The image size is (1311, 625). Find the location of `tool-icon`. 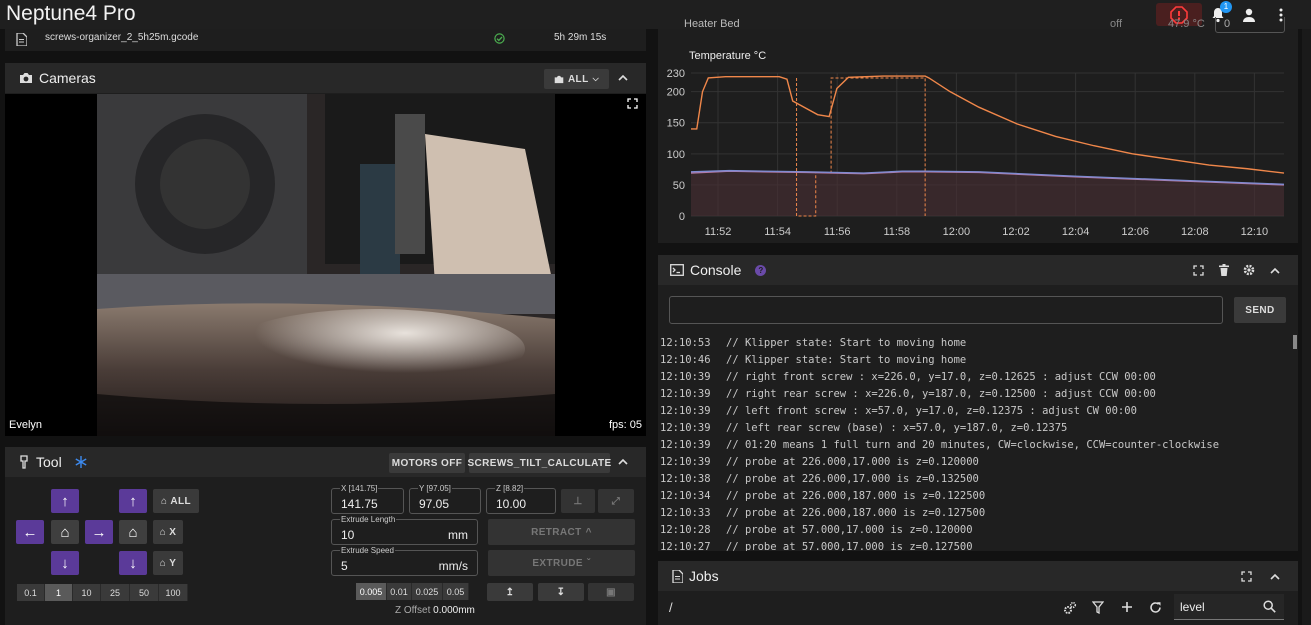

tool-icon is located at coordinates (24, 462).